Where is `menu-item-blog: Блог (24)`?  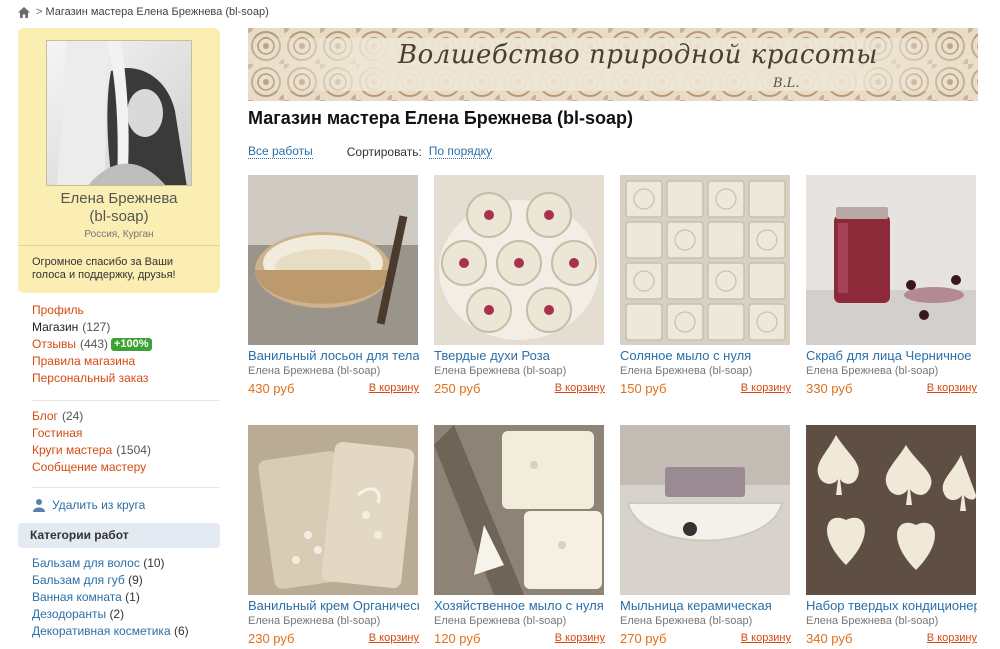 menu-item-blog: Блог (24) is located at coordinates (122, 416).